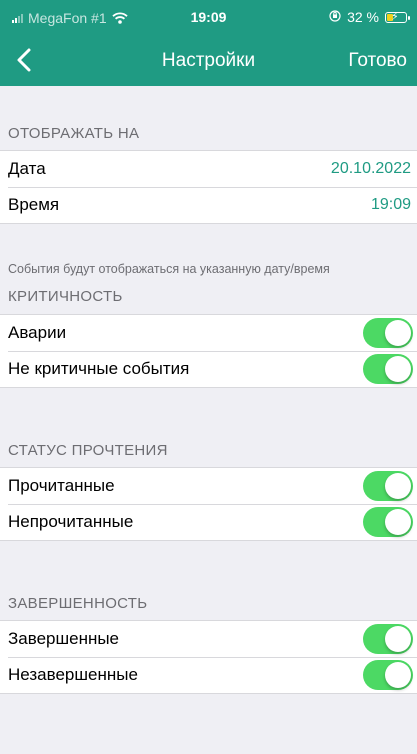 The image size is (417, 754). I want to click on noncritical-label: Не критичные события, so click(99, 368).